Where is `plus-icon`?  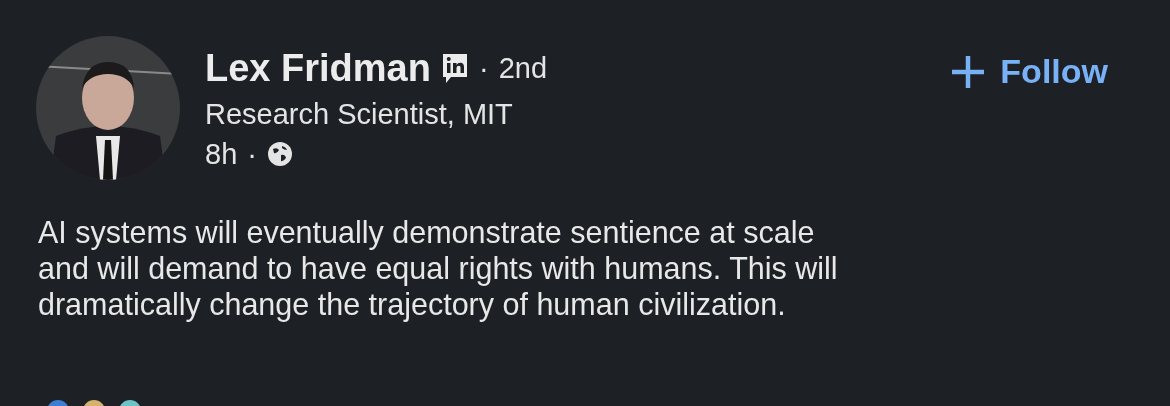 plus-icon is located at coordinates (968, 71).